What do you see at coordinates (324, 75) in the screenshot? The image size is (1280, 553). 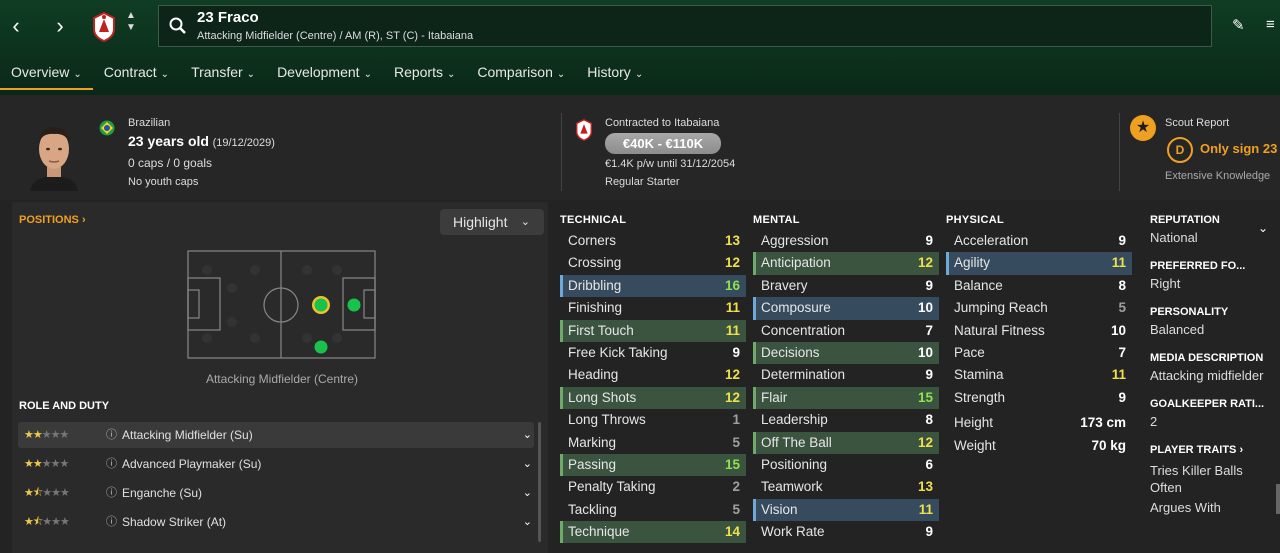 I see `tab-development: Development ⌄` at bounding box center [324, 75].